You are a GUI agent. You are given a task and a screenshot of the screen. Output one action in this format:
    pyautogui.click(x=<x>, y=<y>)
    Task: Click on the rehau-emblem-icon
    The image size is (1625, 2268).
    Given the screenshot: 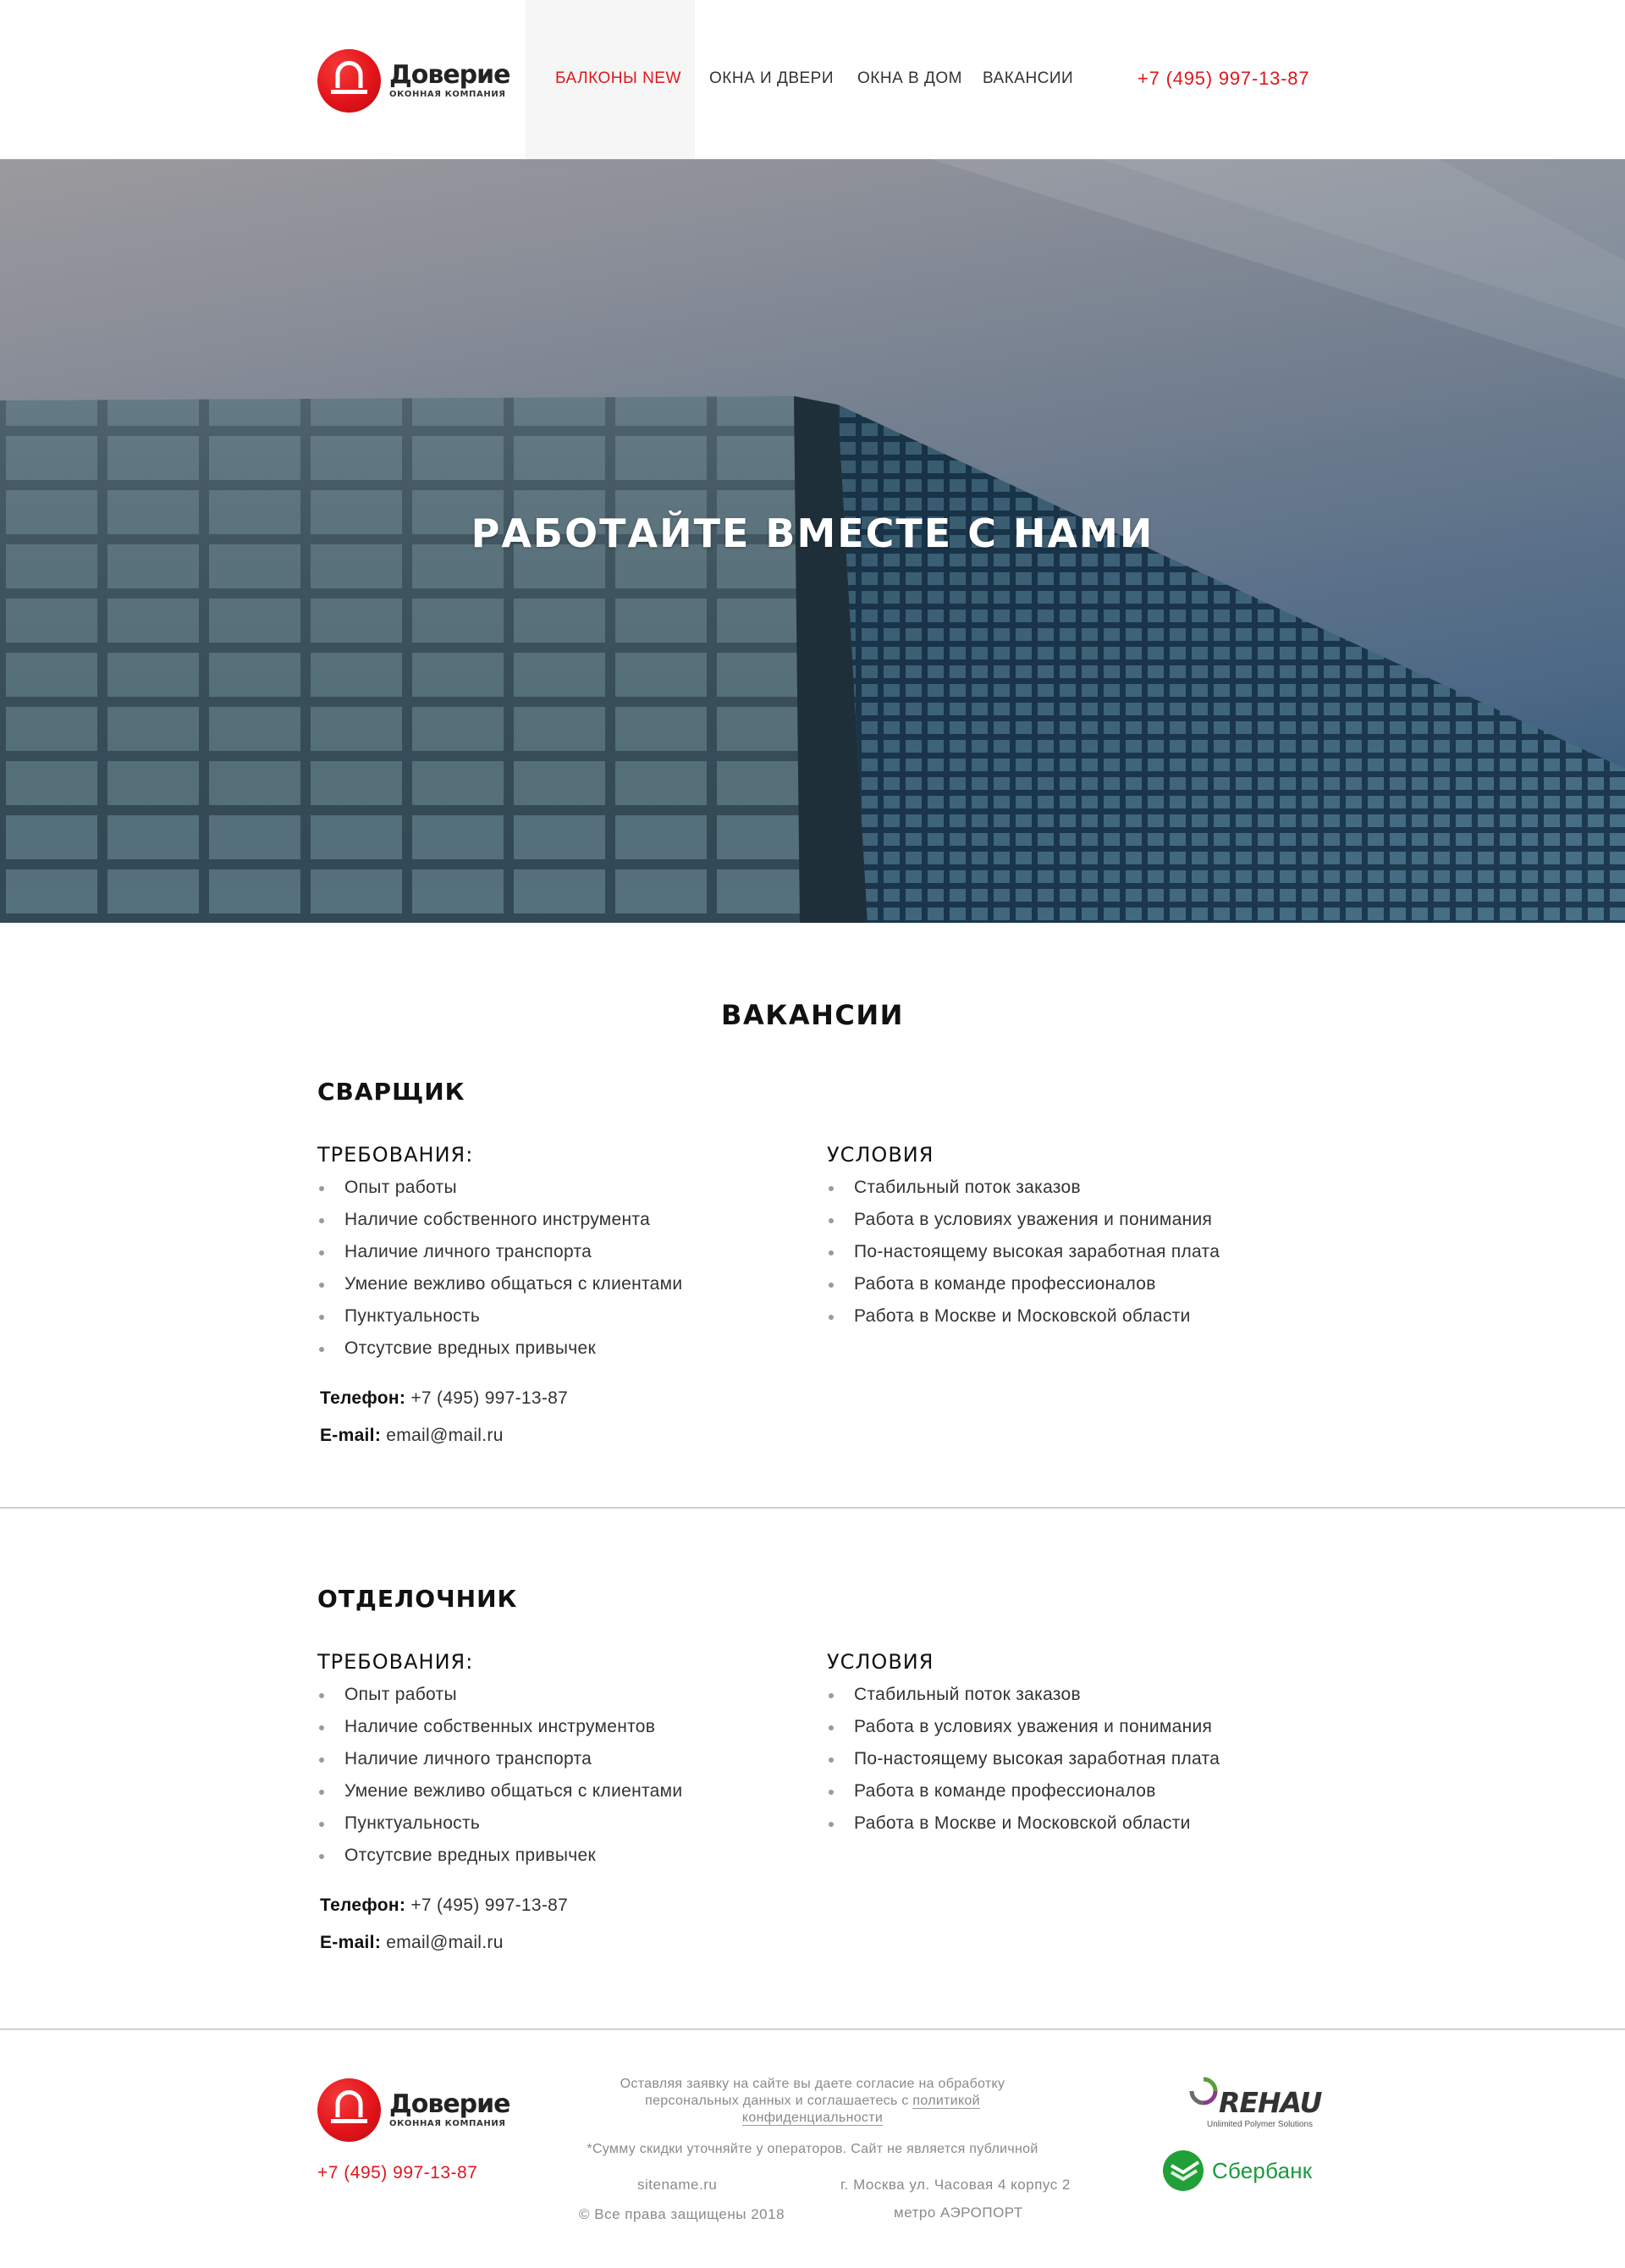 What is the action you would take?
    pyautogui.click(x=1203, y=2091)
    